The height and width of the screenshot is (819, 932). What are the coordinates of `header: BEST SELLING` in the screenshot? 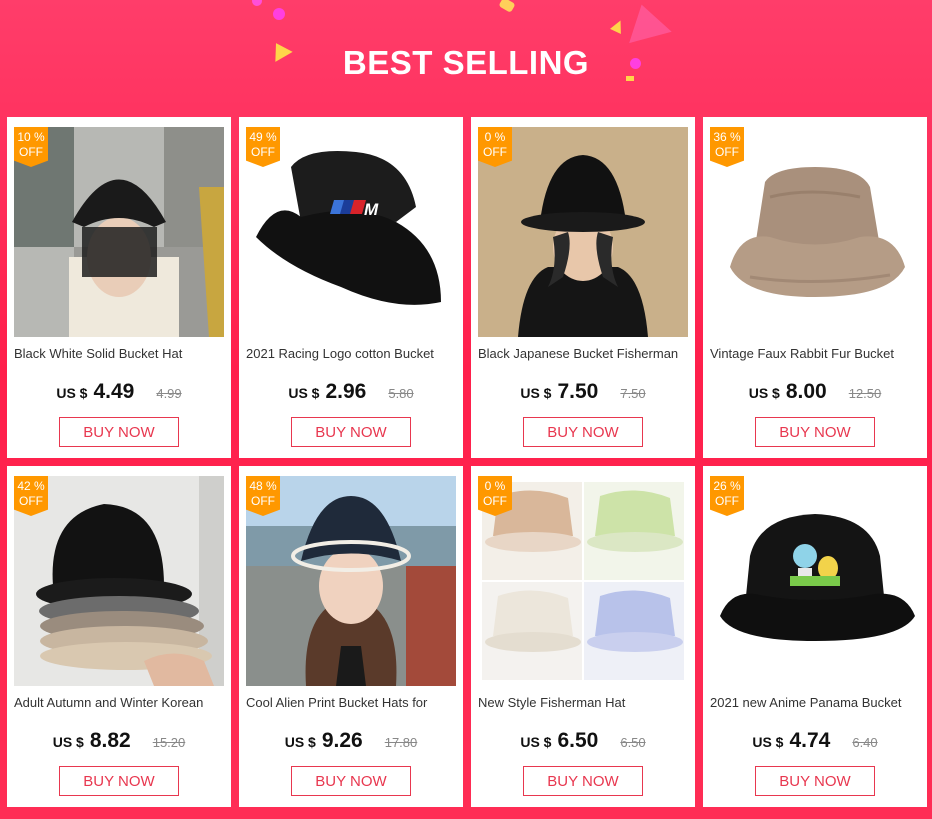 It's located at (466, 59).